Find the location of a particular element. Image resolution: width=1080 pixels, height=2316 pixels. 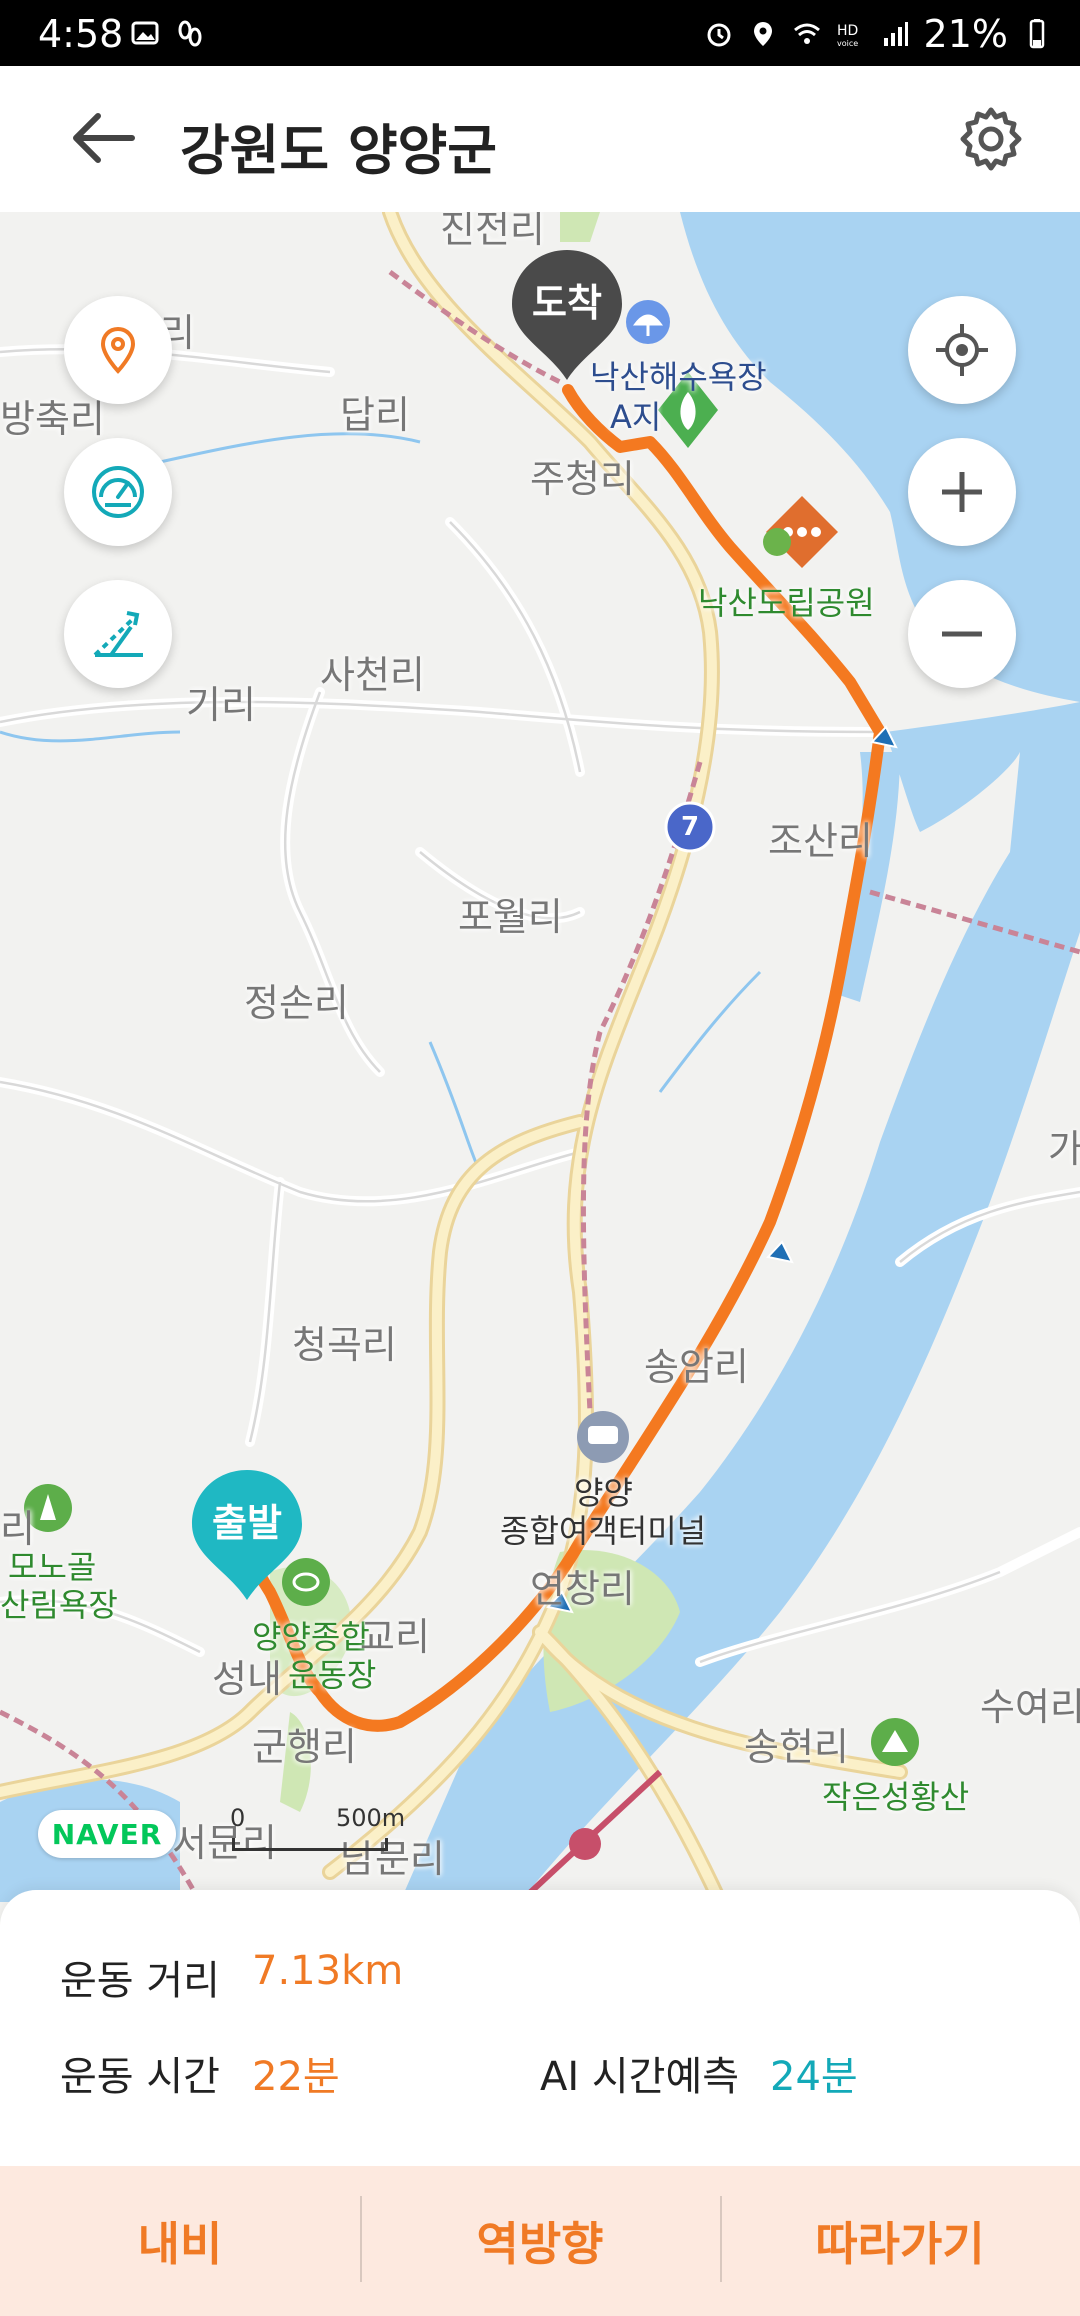

end-pin: 도착 is located at coordinates (567, 315).